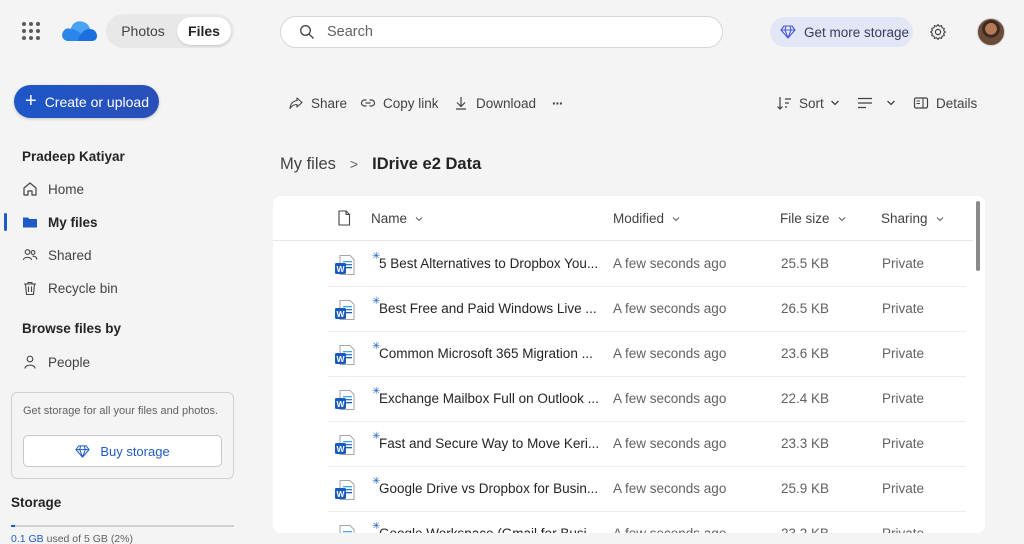 The height and width of the screenshot is (544, 1024). I want to click on search-box, so click(501, 32).